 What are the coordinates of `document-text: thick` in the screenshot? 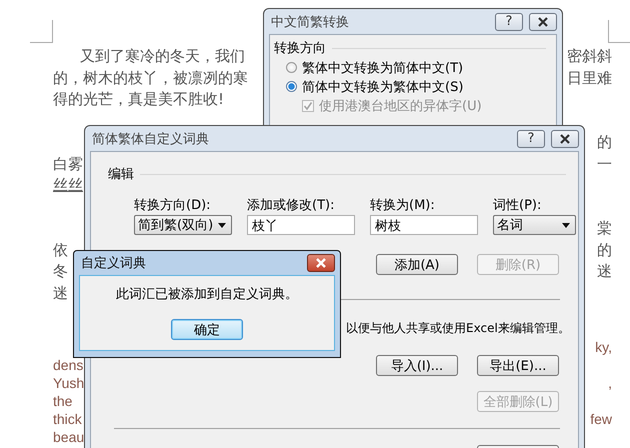 It's located at (67, 419).